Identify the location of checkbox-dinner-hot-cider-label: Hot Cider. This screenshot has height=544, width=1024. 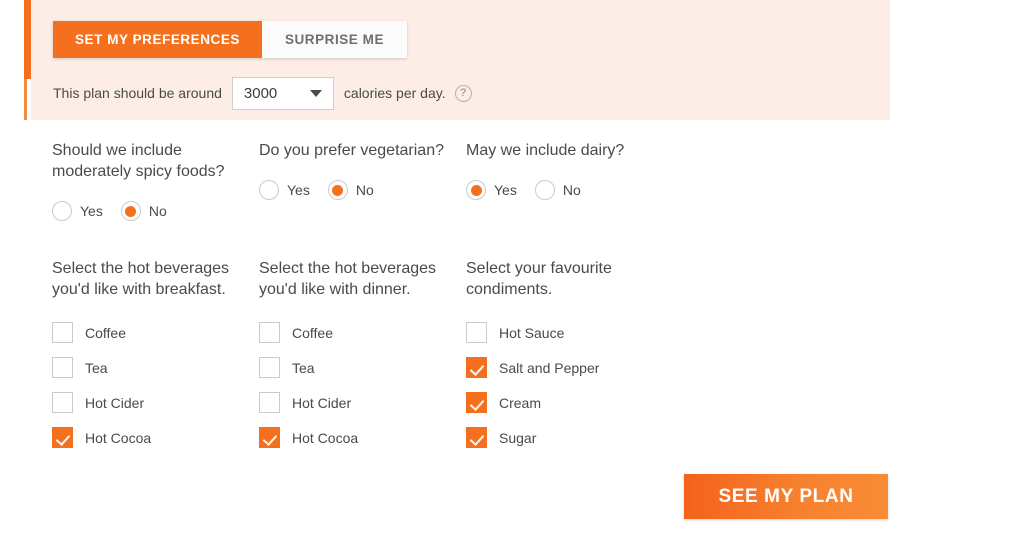
(322, 402).